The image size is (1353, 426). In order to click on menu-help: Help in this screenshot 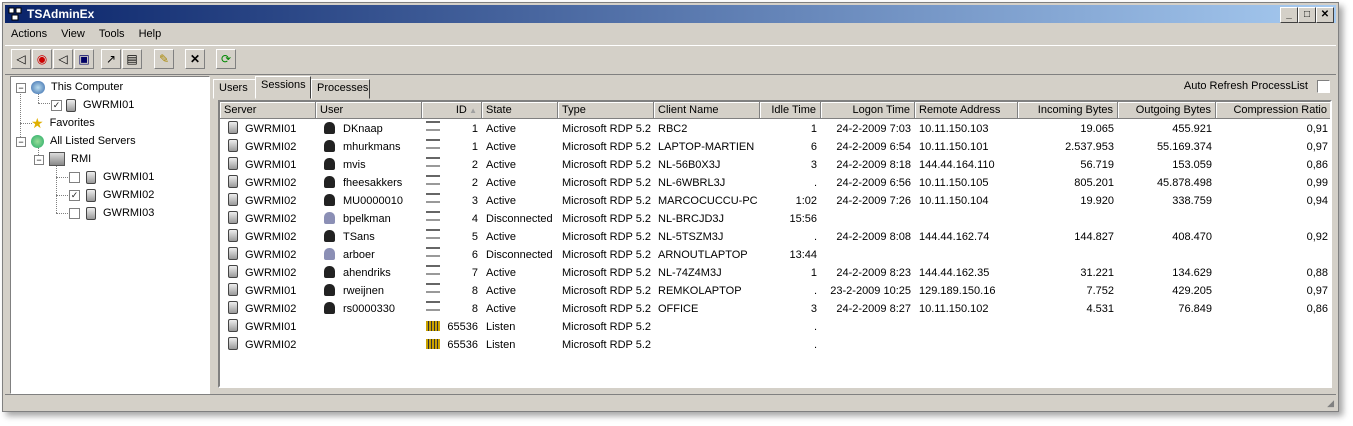, I will do `click(150, 32)`.